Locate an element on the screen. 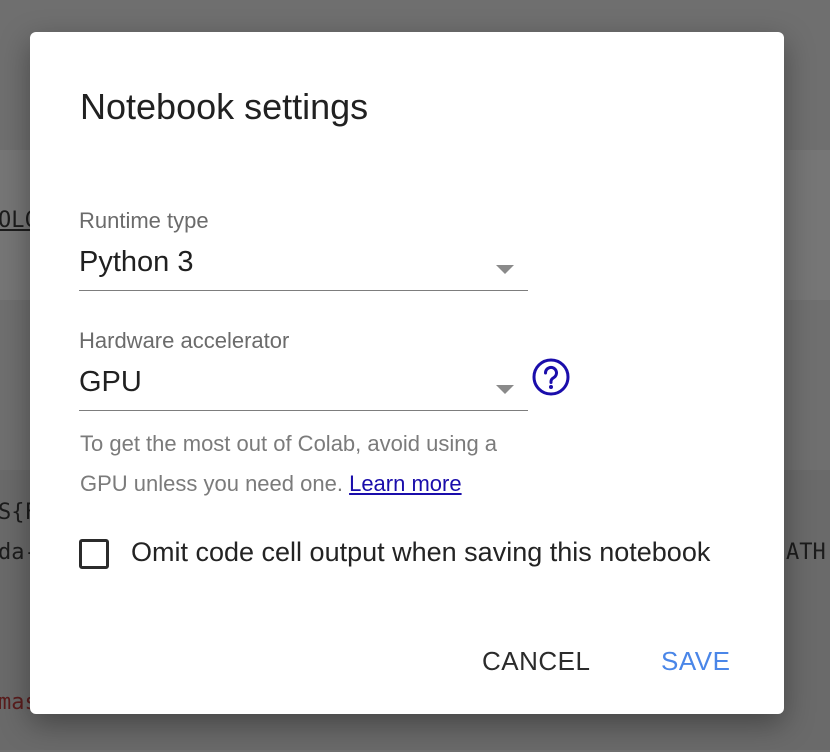 This screenshot has height=752, width=830. runtime-type-label: Runtime type is located at coordinates (144, 220).